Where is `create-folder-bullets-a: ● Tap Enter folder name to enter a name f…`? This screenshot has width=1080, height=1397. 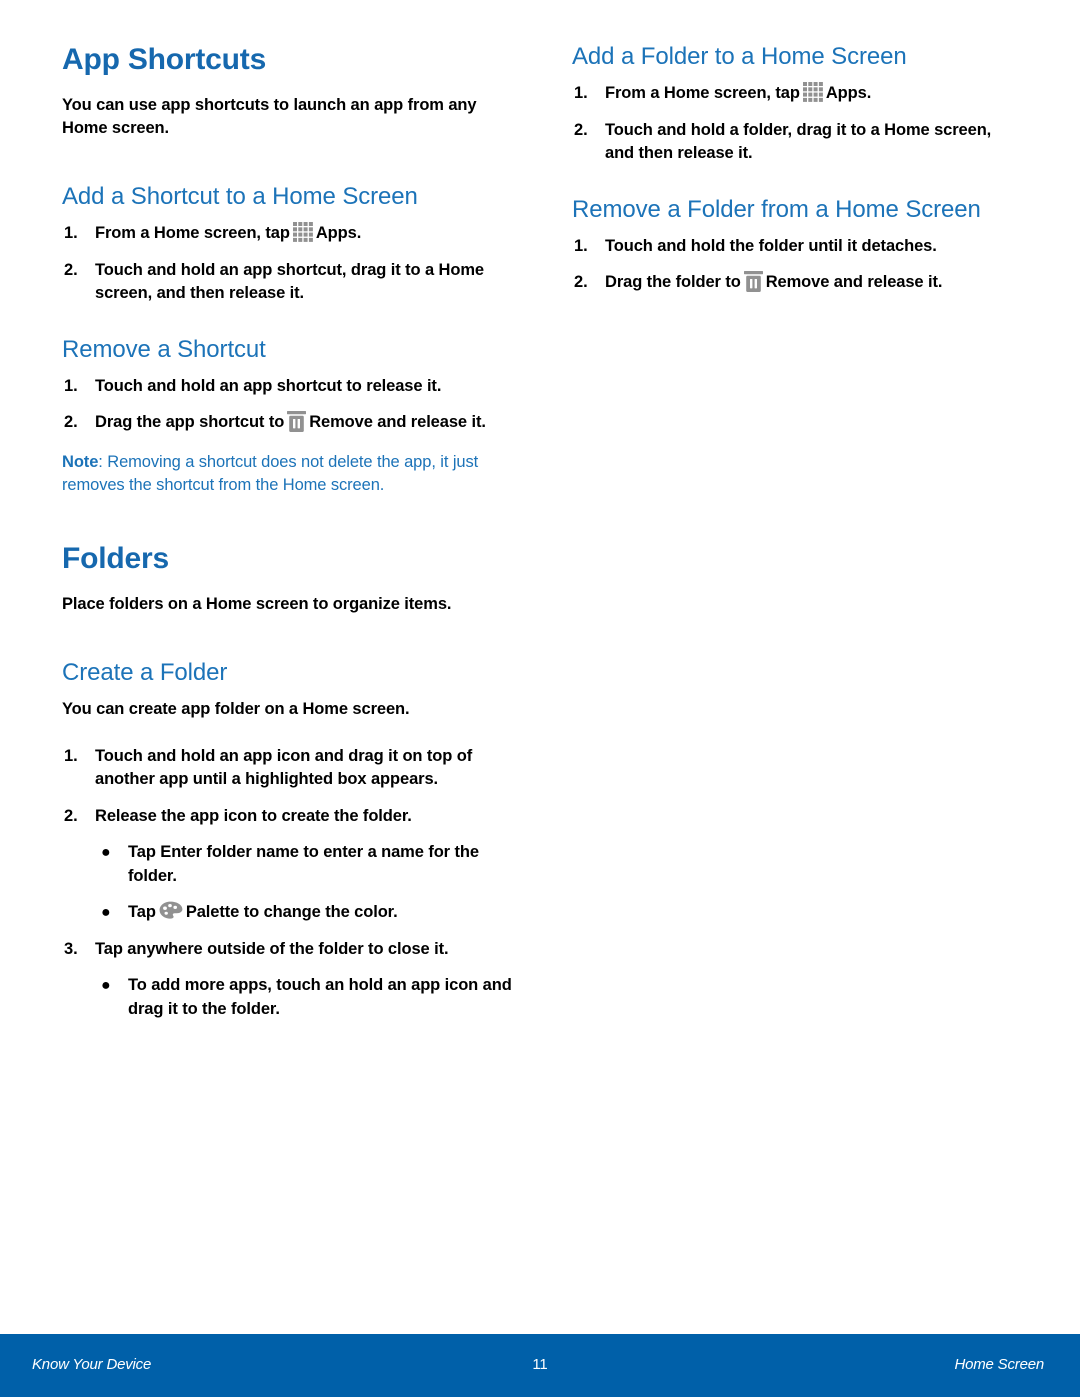
create-folder-bullets-a: ● Tap Enter folder name to enter a name f… is located at coordinates (288, 883).